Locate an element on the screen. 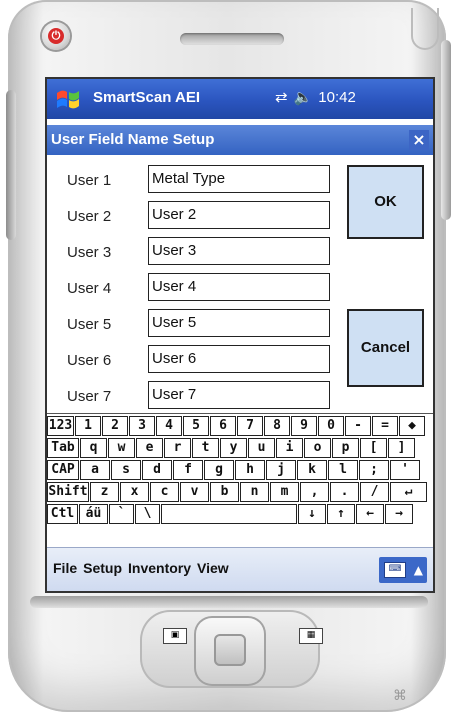  status-area: ⇄ 🔈 10:42 is located at coordinates (315, 97).